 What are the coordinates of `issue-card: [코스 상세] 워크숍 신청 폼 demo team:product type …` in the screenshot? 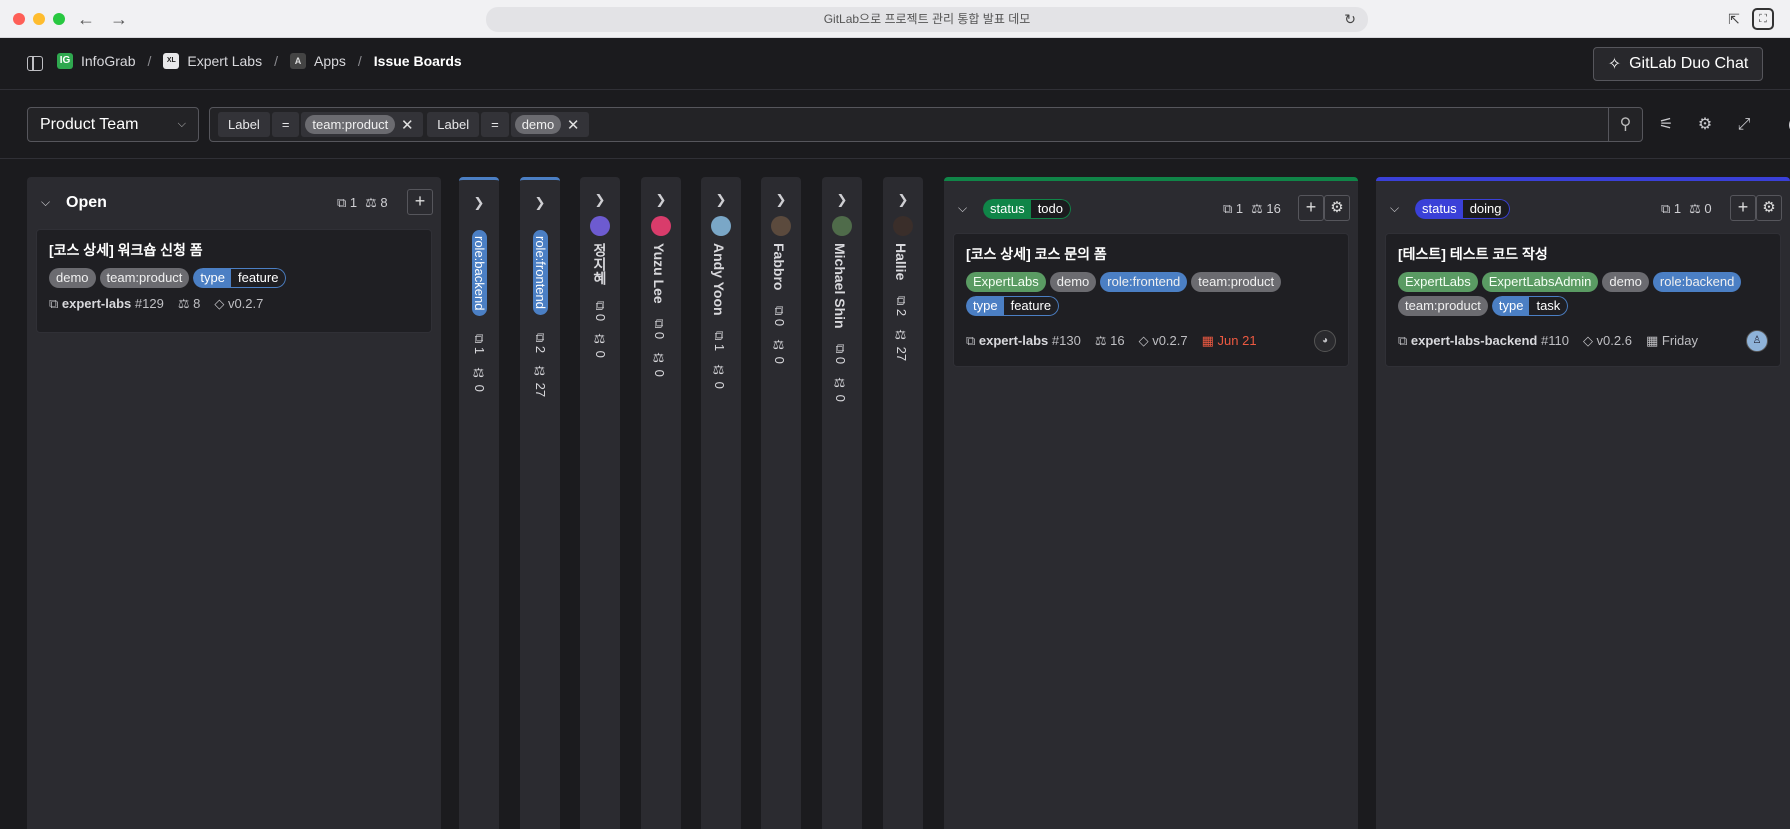 It's located at (234, 281).